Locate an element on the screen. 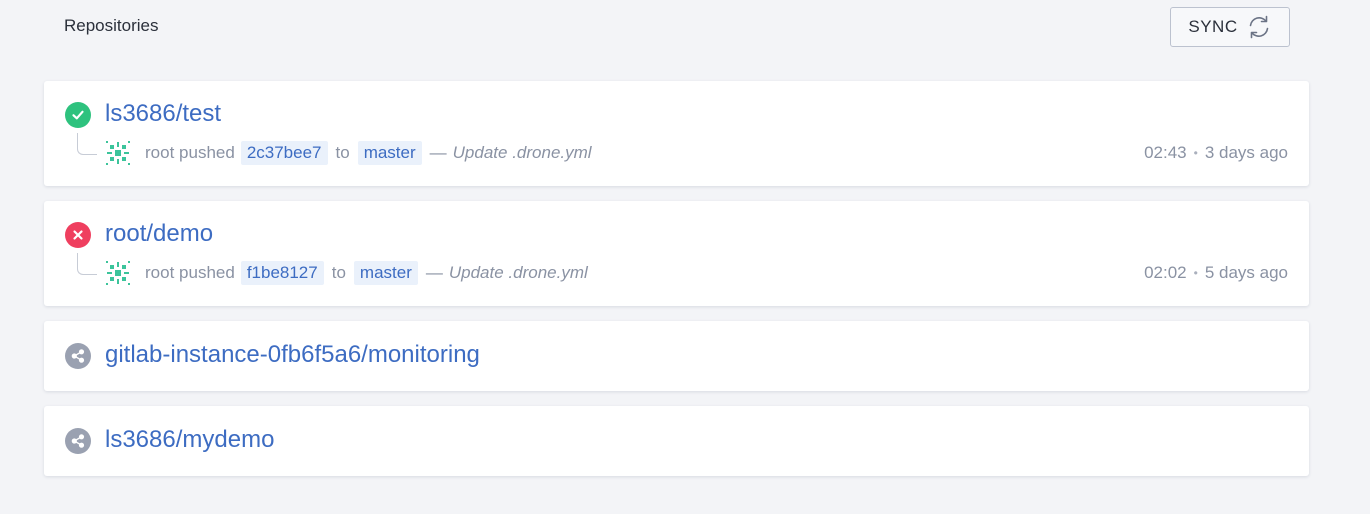 This screenshot has height=514, width=1370. build-clock: 02:43 is located at coordinates (1165, 152).